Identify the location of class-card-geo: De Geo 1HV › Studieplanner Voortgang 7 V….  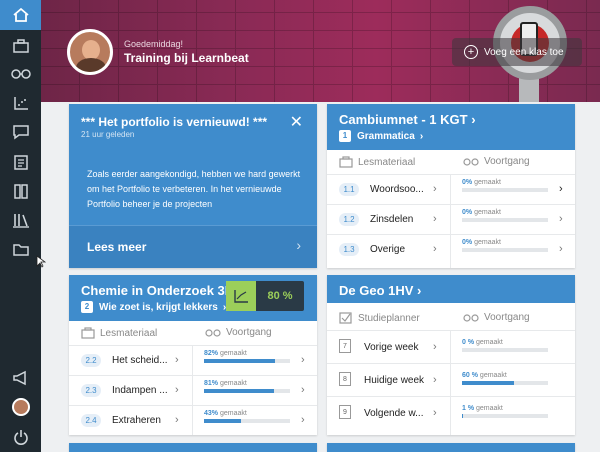
(451, 355).